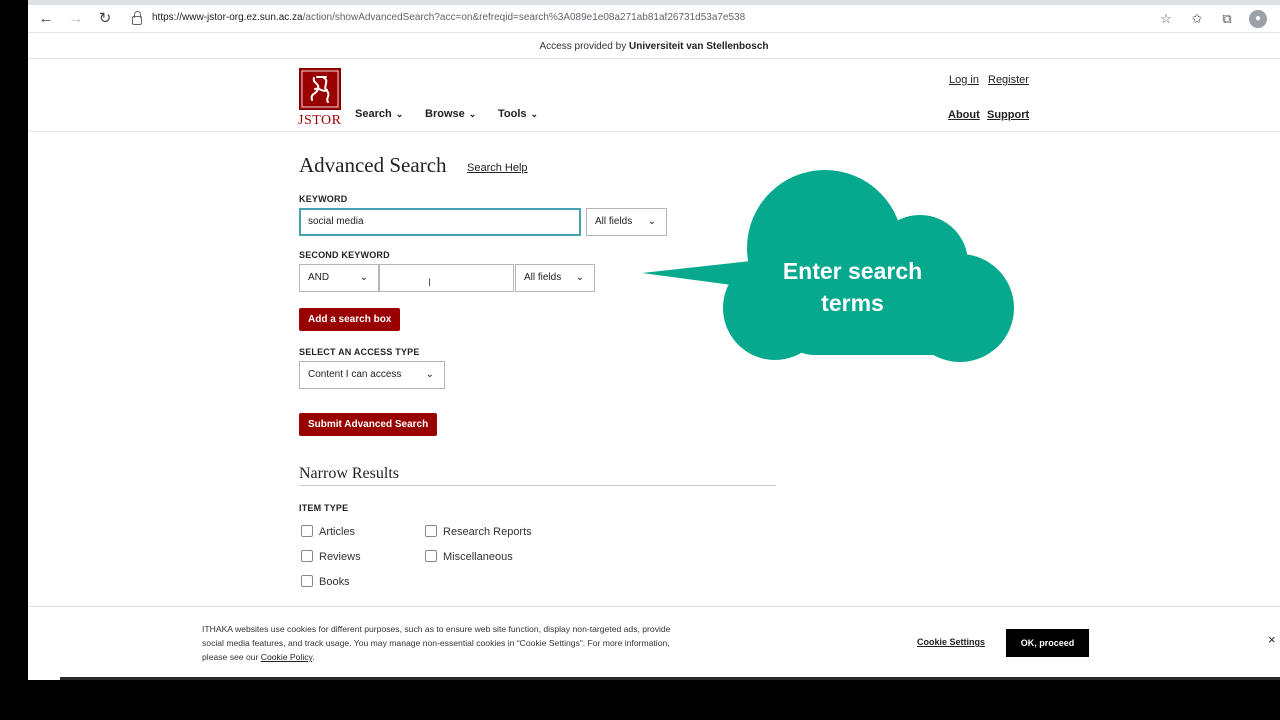  What do you see at coordinates (440, 222) in the screenshot?
I see `keyword-input: social media` at bounding box center [440, 222].